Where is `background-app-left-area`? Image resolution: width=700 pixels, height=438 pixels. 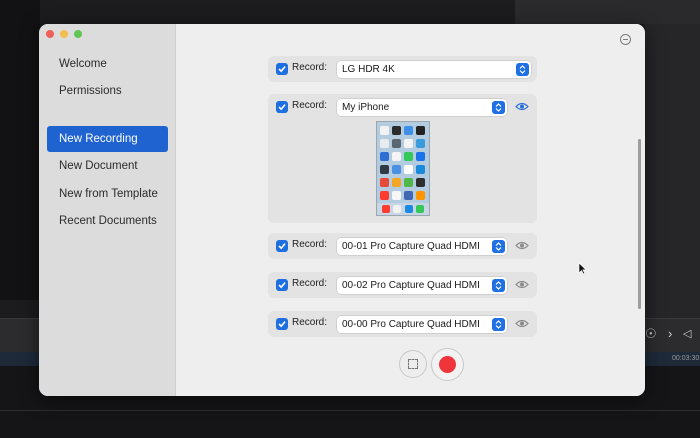 background-app-left-area is located at coordinates (20, 150).